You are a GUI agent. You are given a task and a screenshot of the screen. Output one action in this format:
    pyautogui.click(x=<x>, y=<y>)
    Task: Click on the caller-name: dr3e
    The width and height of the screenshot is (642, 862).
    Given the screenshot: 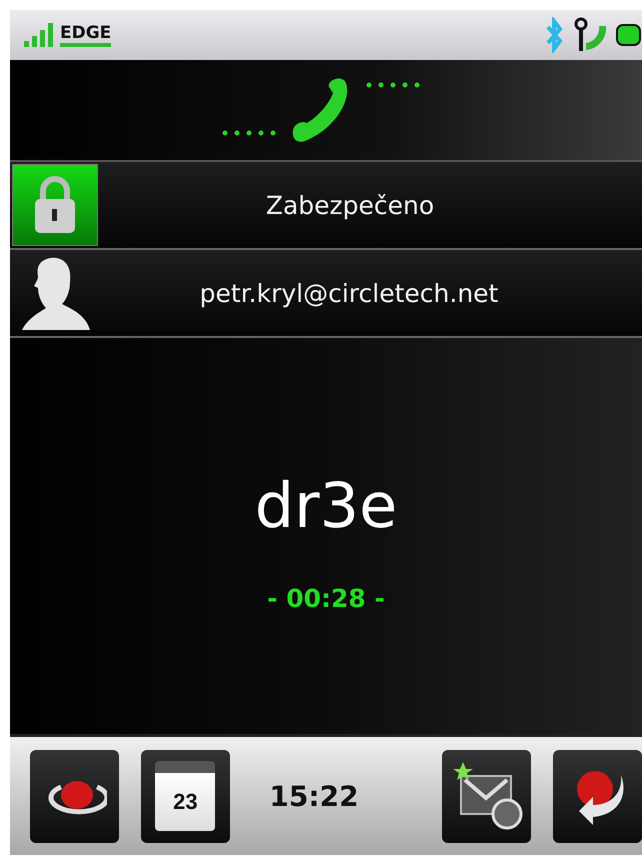 What is the action you would take?
    pyautogui.click(x=326, y=505)
    